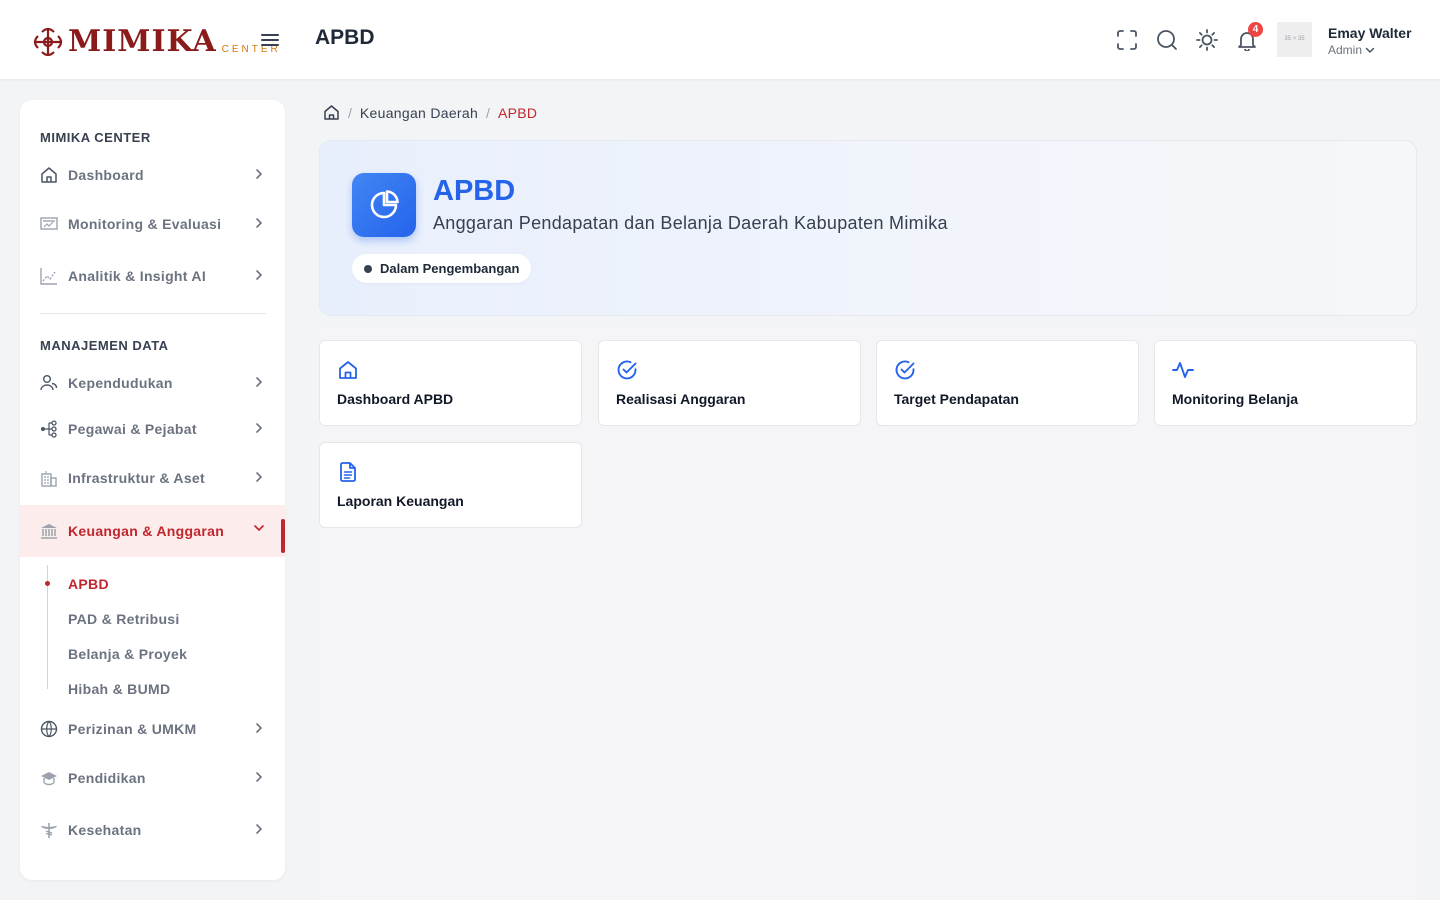 The height and width of the screenshot is (900, 1440). I want to click on sidebar-item-pegawai: Pegawai & Pejabat, so click(152, 429).